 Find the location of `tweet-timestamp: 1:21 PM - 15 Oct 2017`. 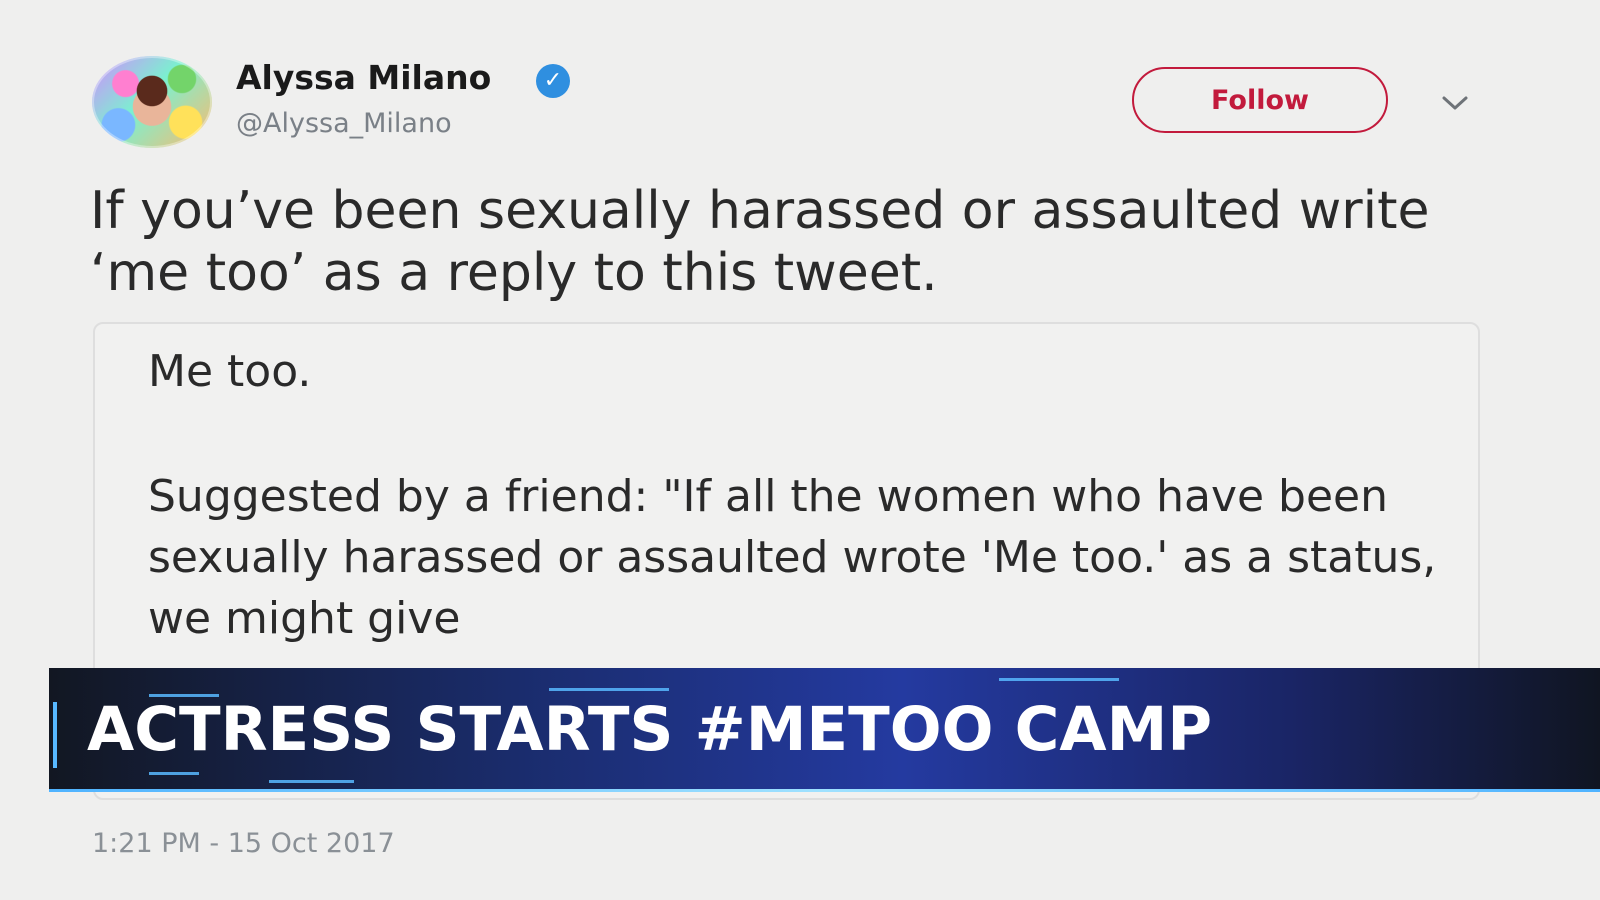

tweet-timestamp: 1:21 PM - 15 Oct 2017 is located at coordinates (243, 843).